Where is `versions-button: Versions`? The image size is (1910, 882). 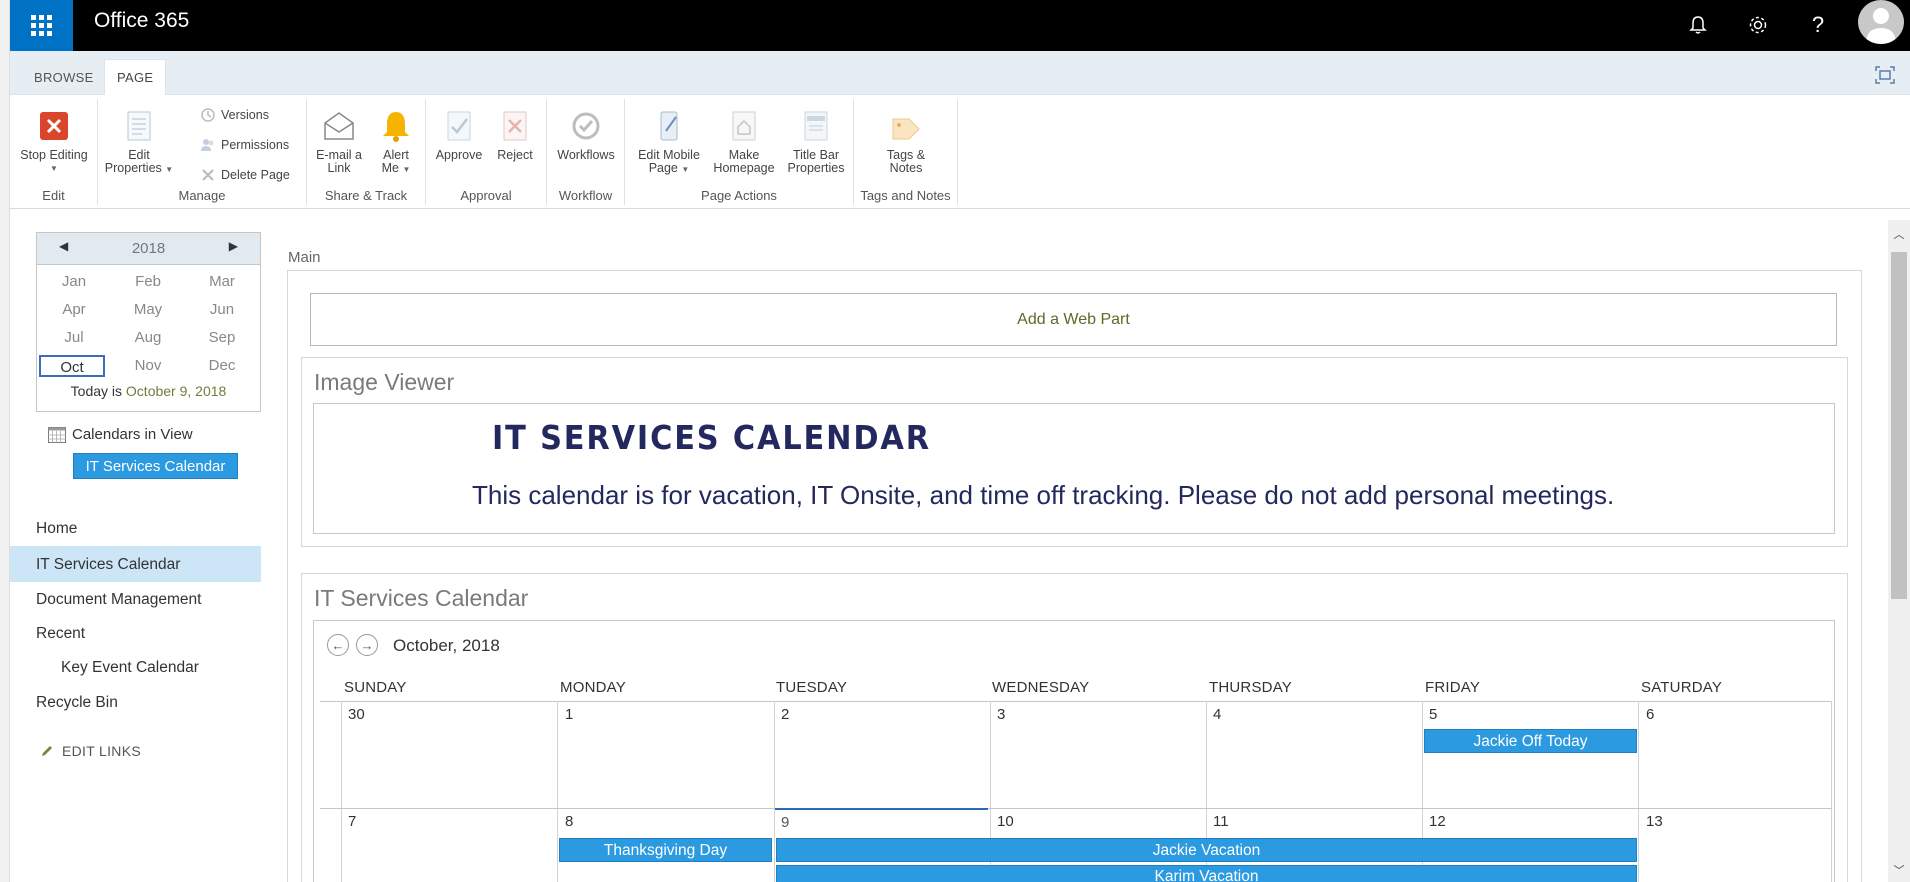
versions-button: Versions is located at coordinates (234, 115).